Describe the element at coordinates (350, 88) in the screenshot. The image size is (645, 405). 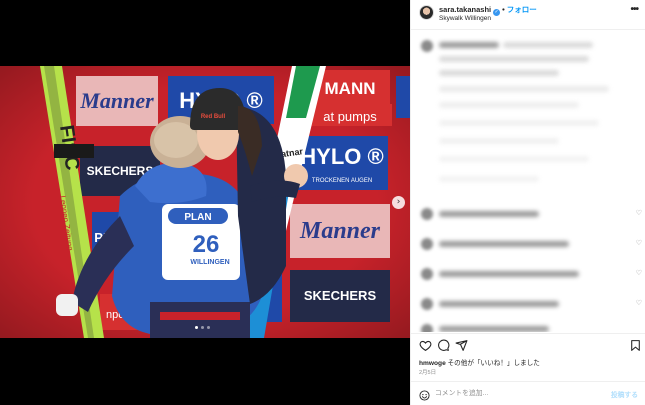
I see `svg-text: MANN` at that location.